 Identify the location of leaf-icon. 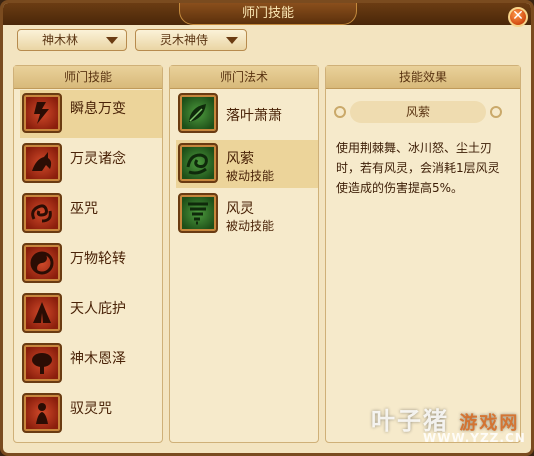
(198, 113).